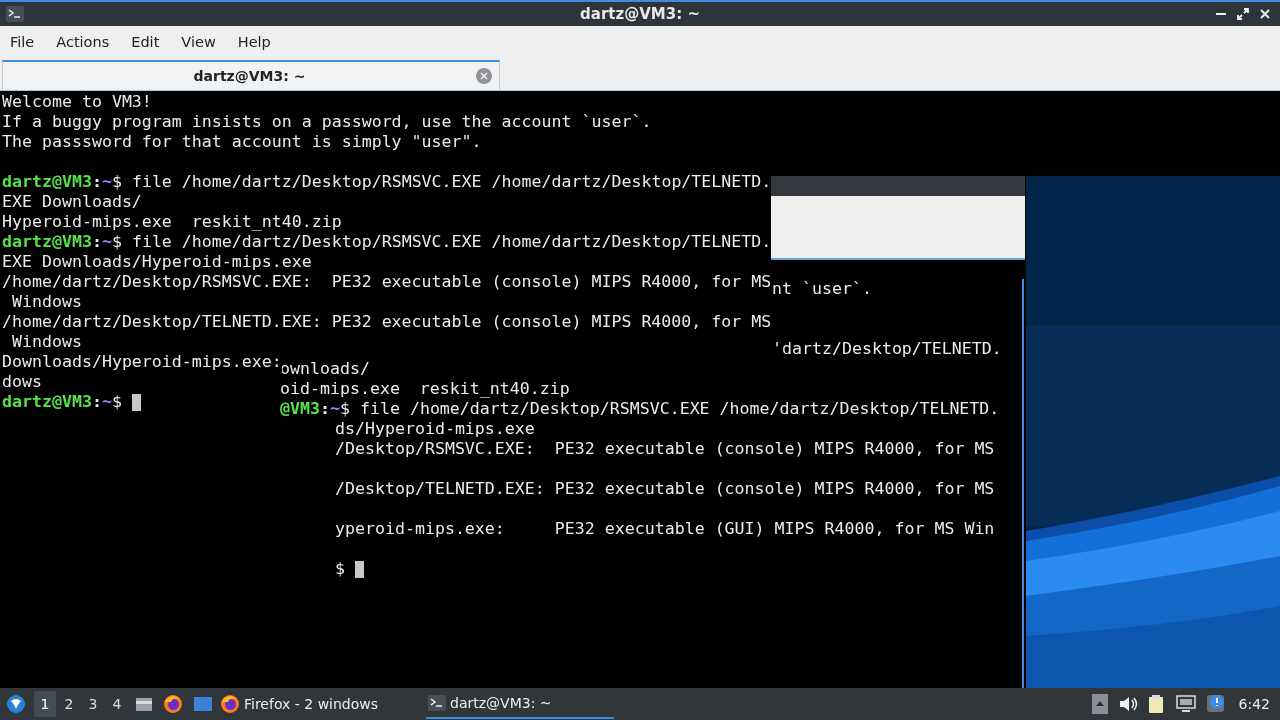  What do you see at coordinates (1185, 704) in the screenshot?
I see `monitor-icon` at bounding box center [1185, 704].